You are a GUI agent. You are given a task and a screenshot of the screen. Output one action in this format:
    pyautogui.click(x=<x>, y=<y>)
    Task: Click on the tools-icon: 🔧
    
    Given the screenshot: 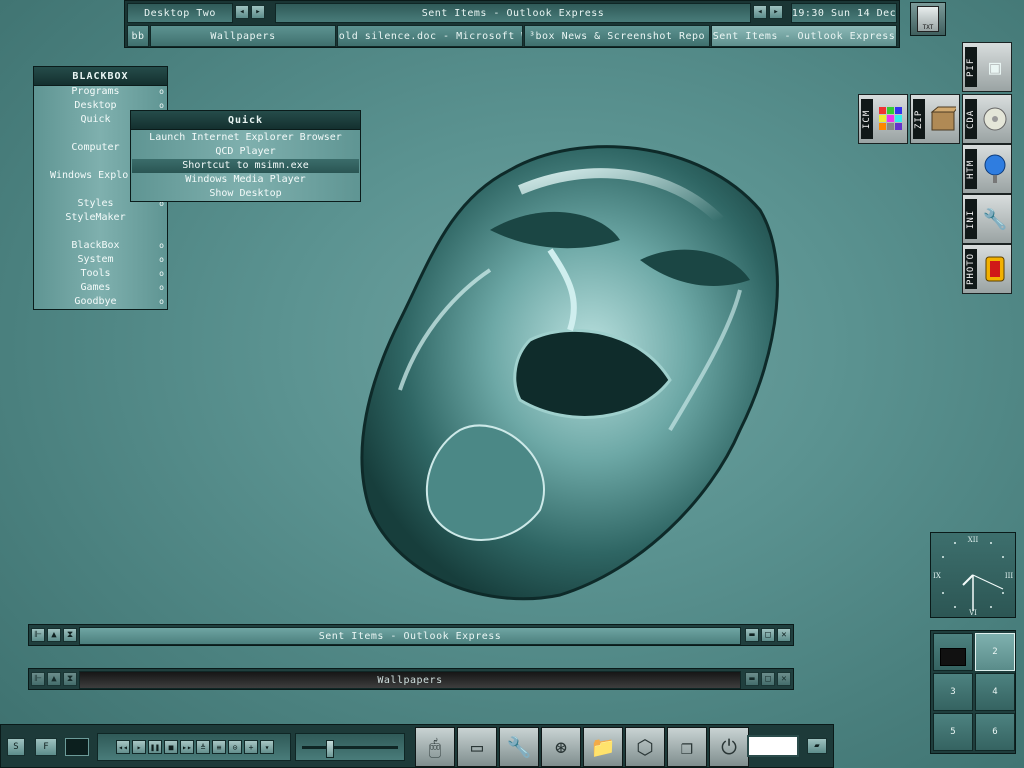 What is the action you would take?
    pyautogui.click(x=519, y=747)
    